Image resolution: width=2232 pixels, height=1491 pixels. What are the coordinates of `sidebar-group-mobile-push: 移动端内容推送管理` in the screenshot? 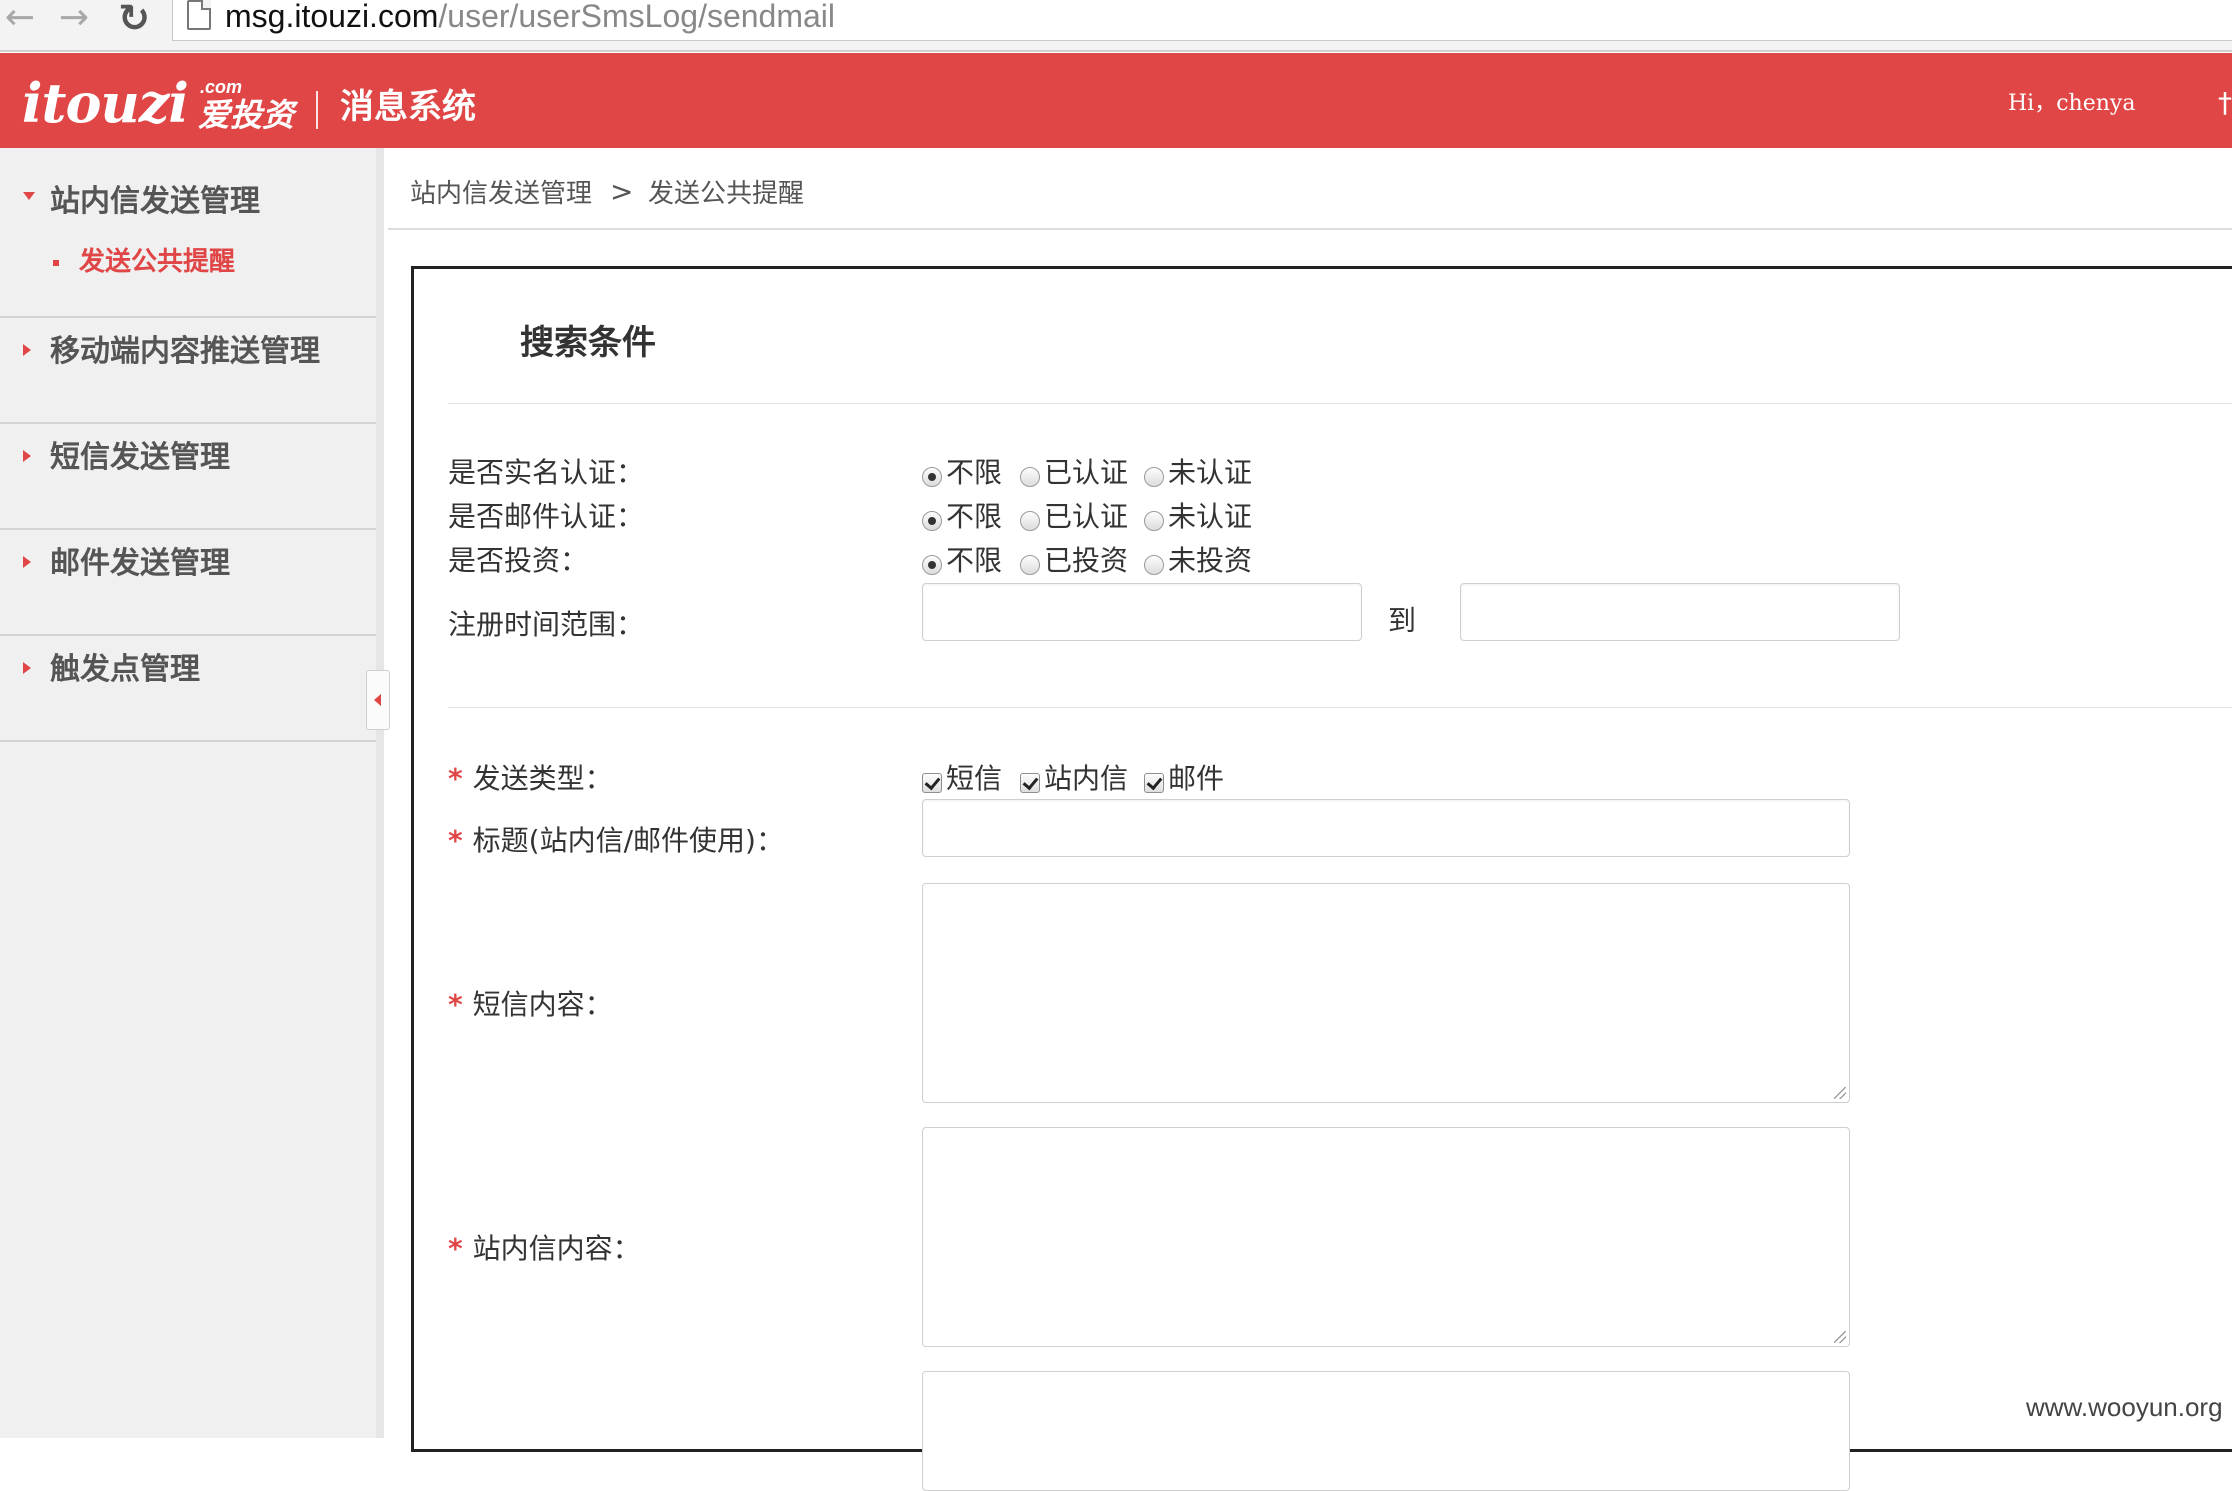 It's located at (188, 371).